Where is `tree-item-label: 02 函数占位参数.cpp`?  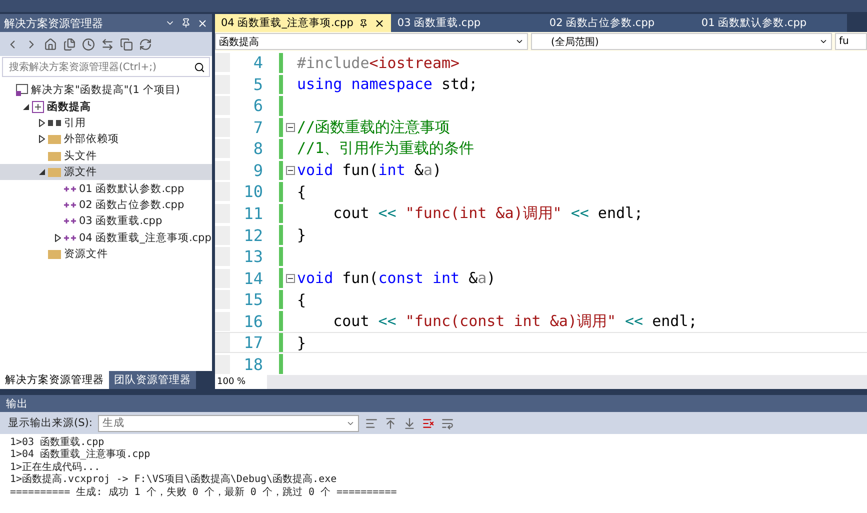
tree-item-label: 02 函数占位参数.cpp is located at coordinates (131, 205).